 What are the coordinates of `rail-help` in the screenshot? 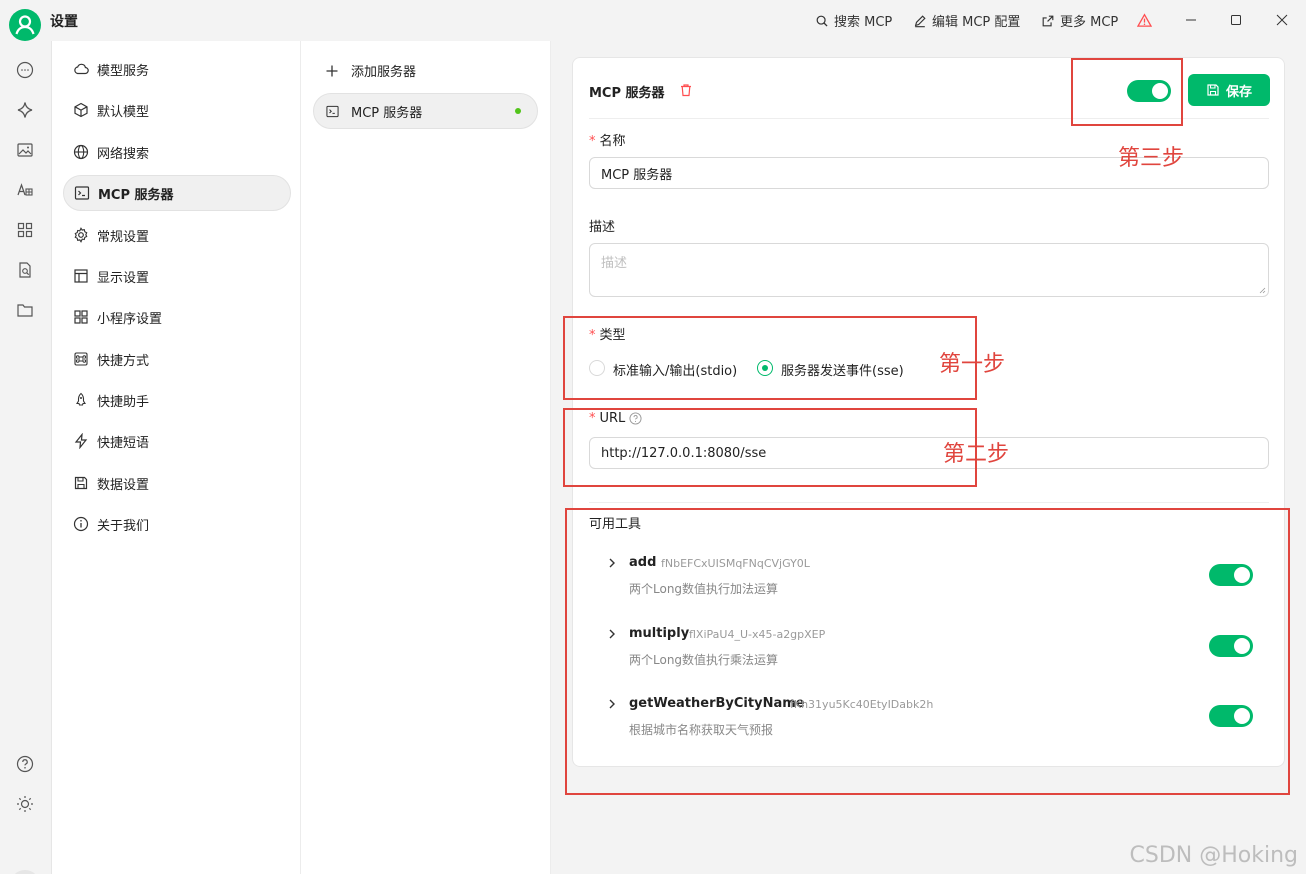 It's located at (25, 764).